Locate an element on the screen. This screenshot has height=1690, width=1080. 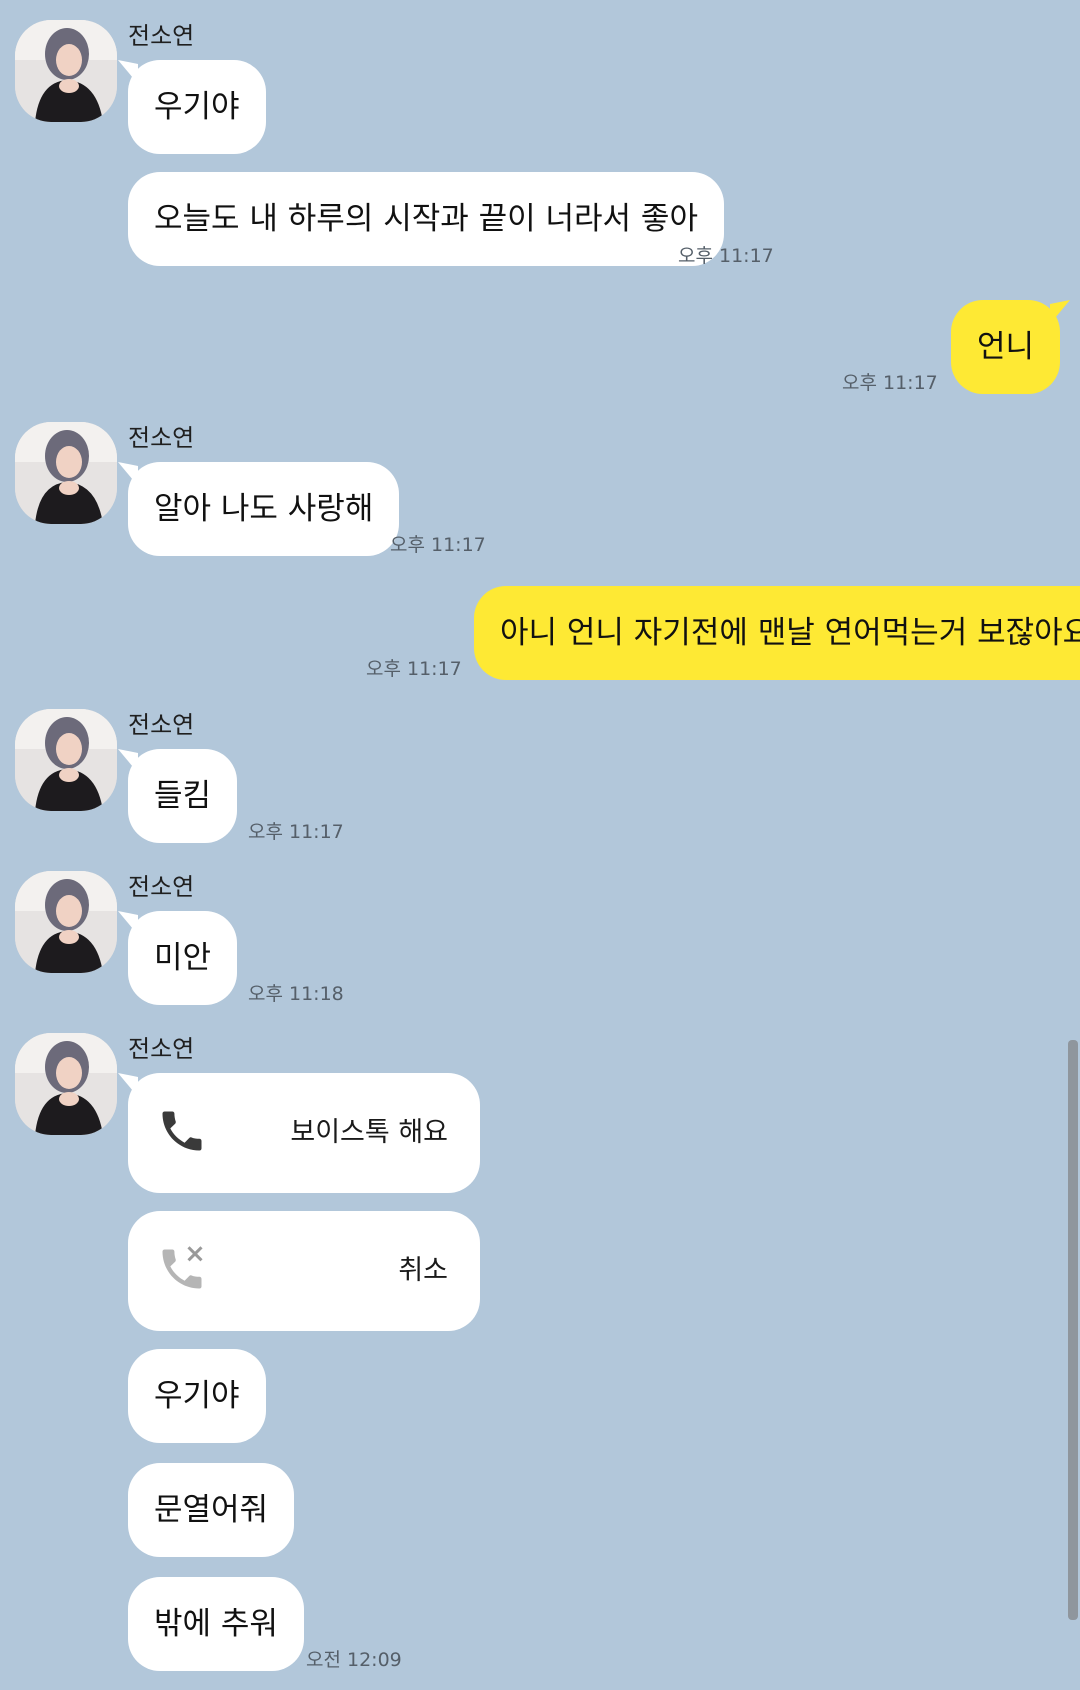
scrollbar is located at coordinates (1073, 1330).